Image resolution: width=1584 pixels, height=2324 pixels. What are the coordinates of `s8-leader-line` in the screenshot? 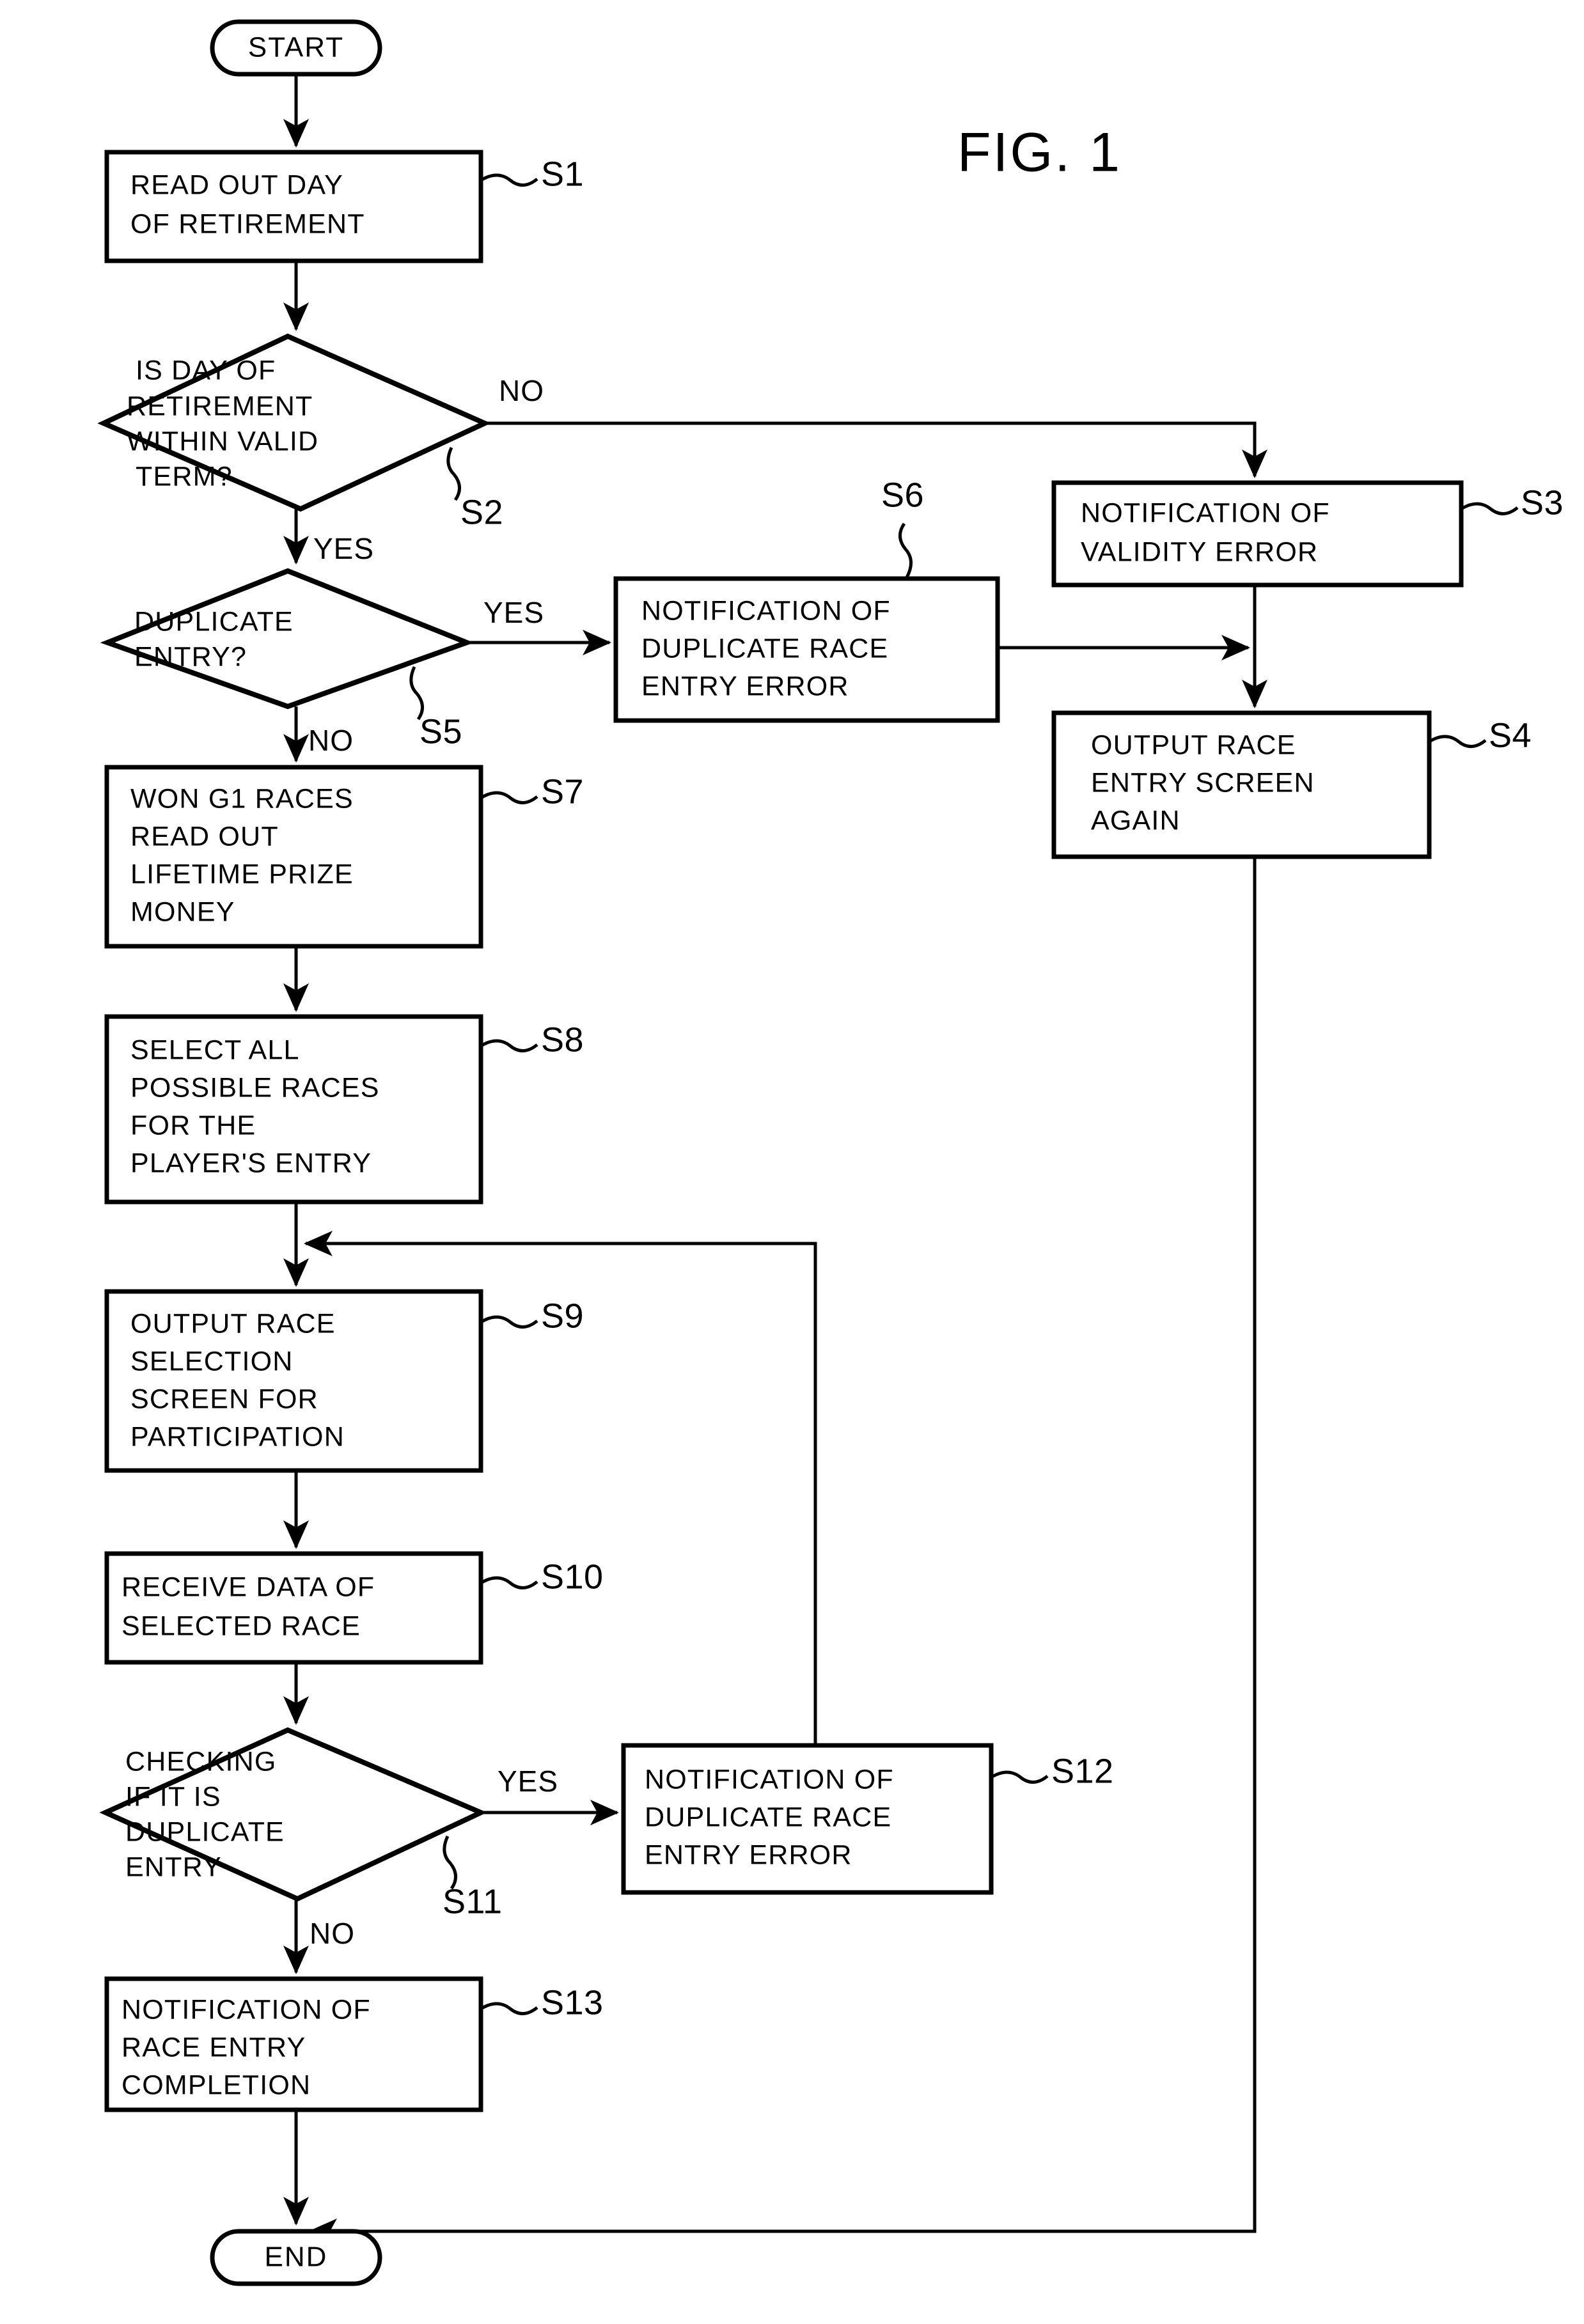 It's located at (509, 1045).